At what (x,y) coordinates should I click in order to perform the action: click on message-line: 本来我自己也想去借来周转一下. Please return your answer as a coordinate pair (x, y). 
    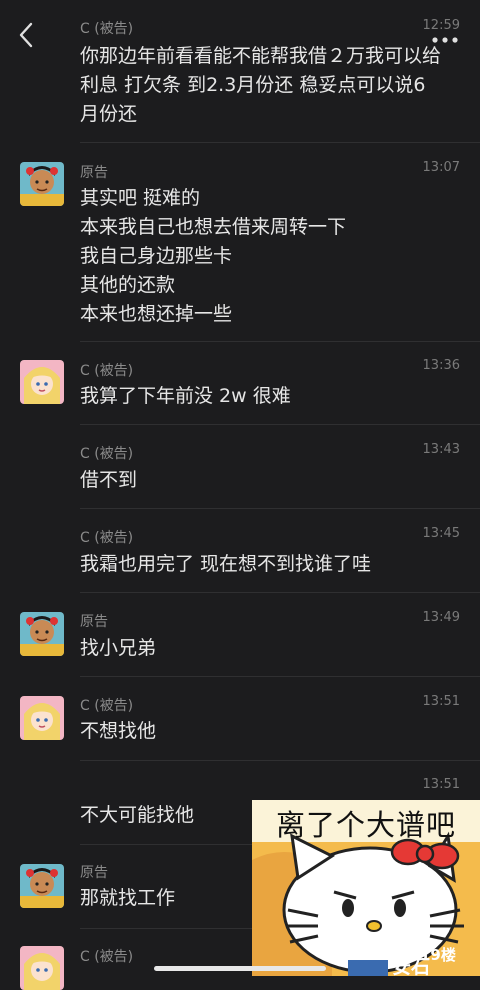
    Looking at the image, I should click on (213, 227).